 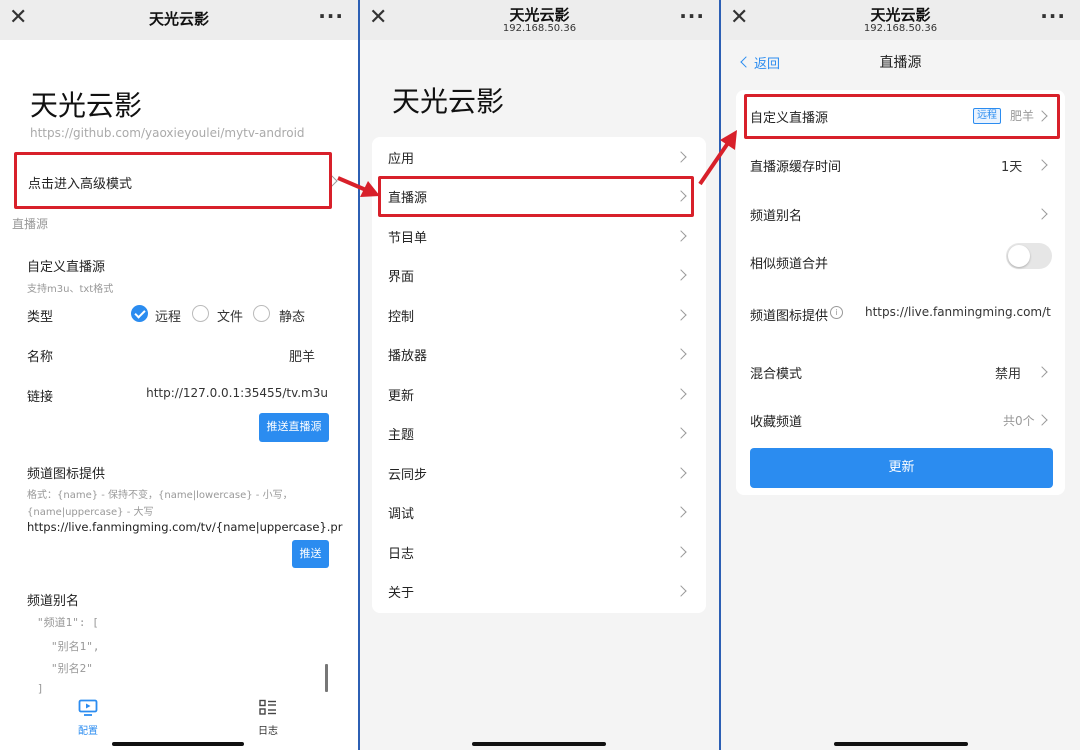 I want to click on arrow-to-live-source, so click(x=358, y=186).